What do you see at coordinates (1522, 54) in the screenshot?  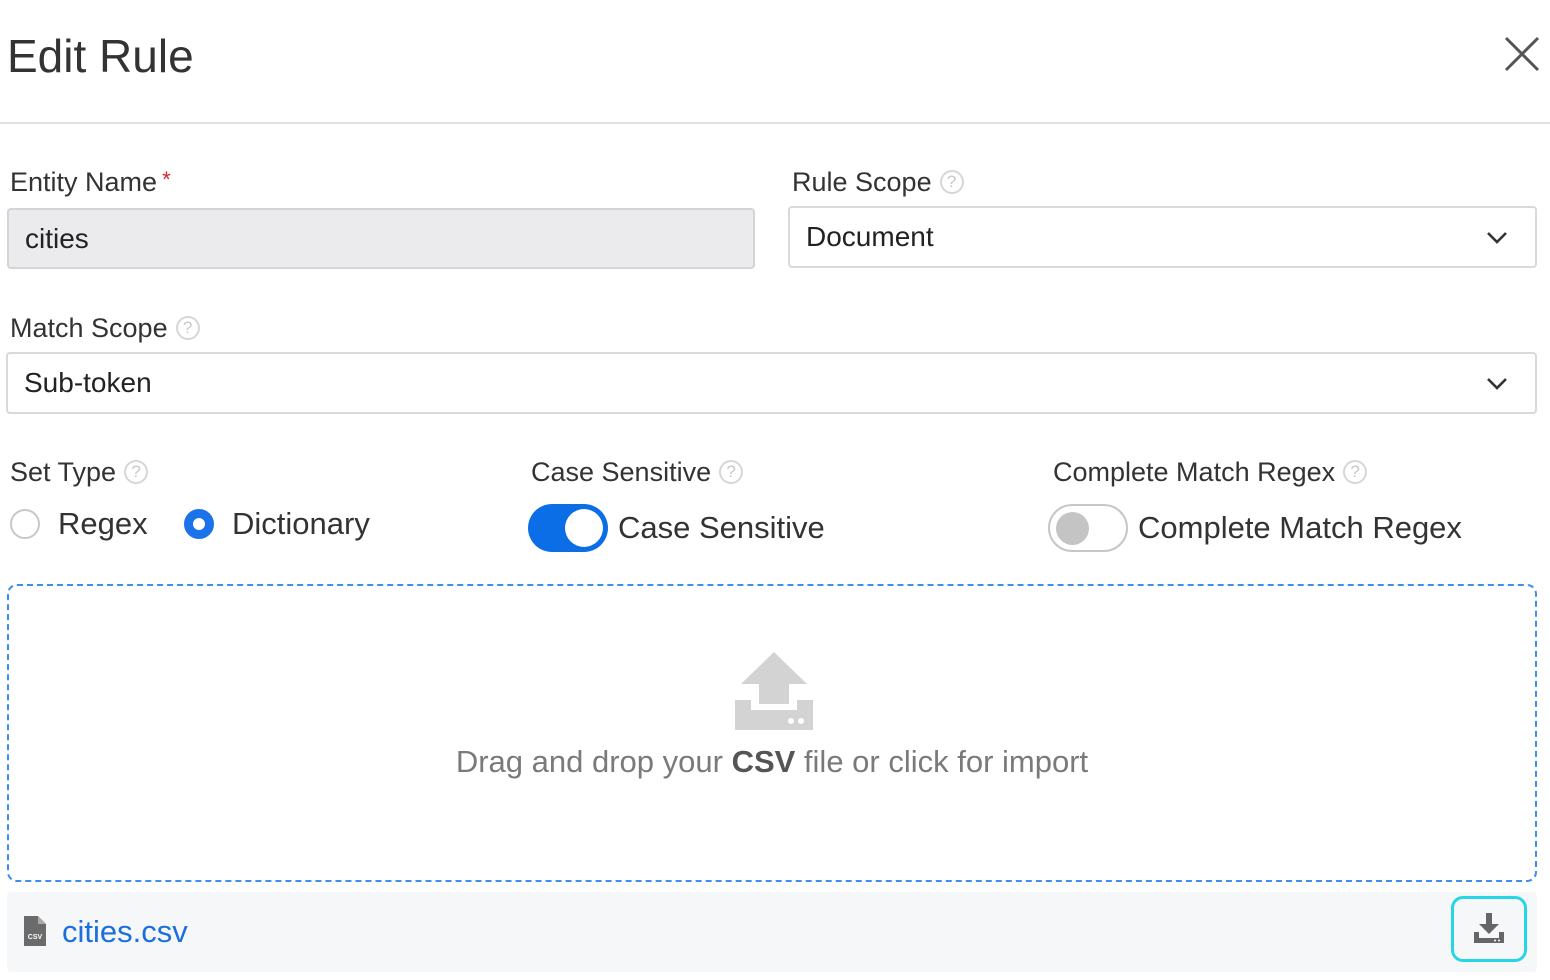 I see `close-icon` at bounding box center [1522, 54].